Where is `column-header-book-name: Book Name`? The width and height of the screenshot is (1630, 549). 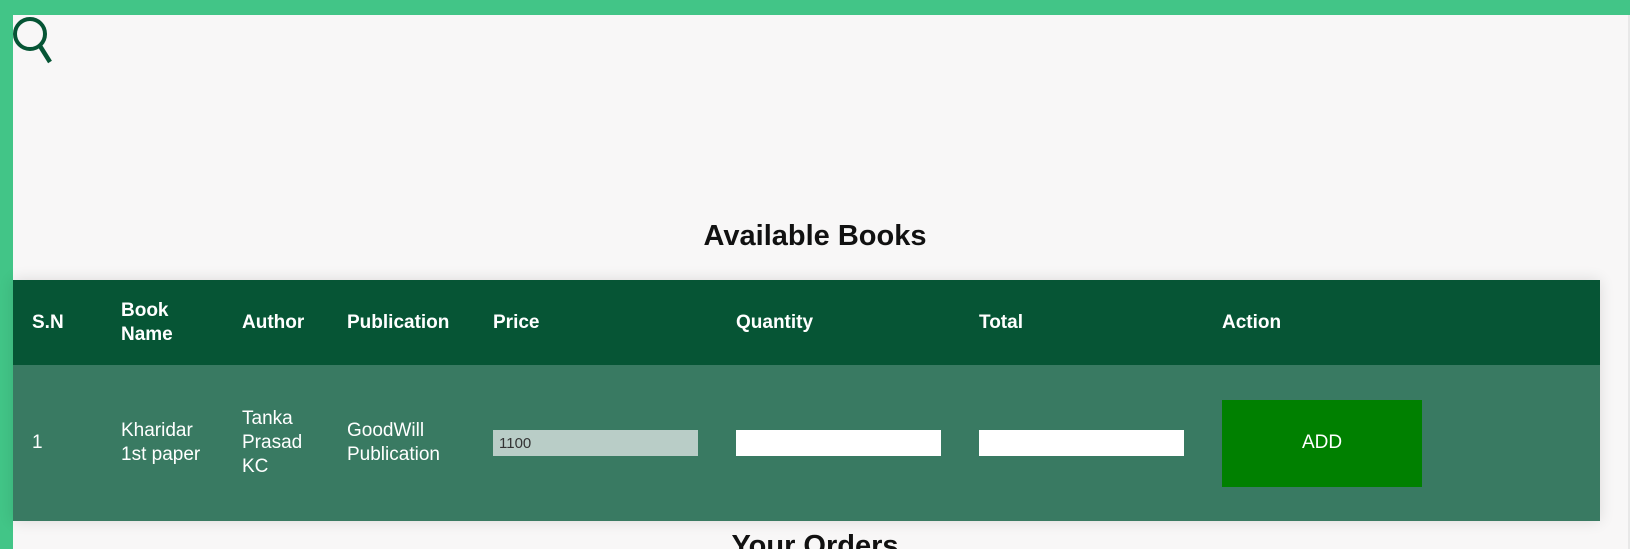
column-header-book-name: Book Name is located at coordinates (147, 322).